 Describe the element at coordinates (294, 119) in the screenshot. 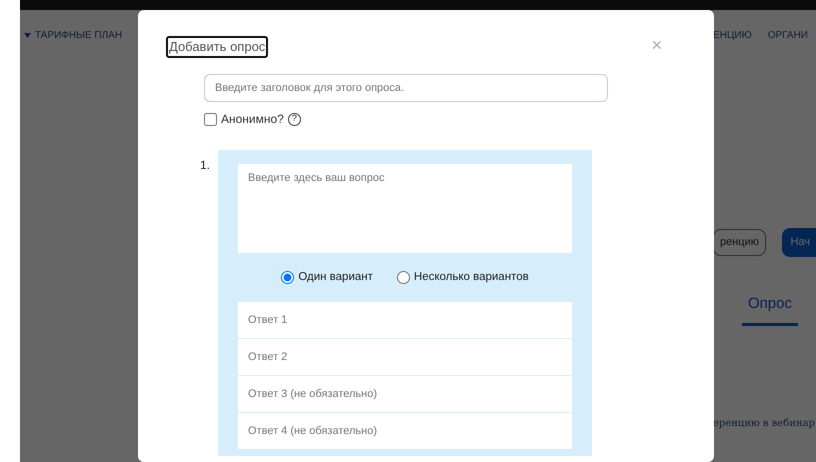

I see `help-icon: ?` at that location.